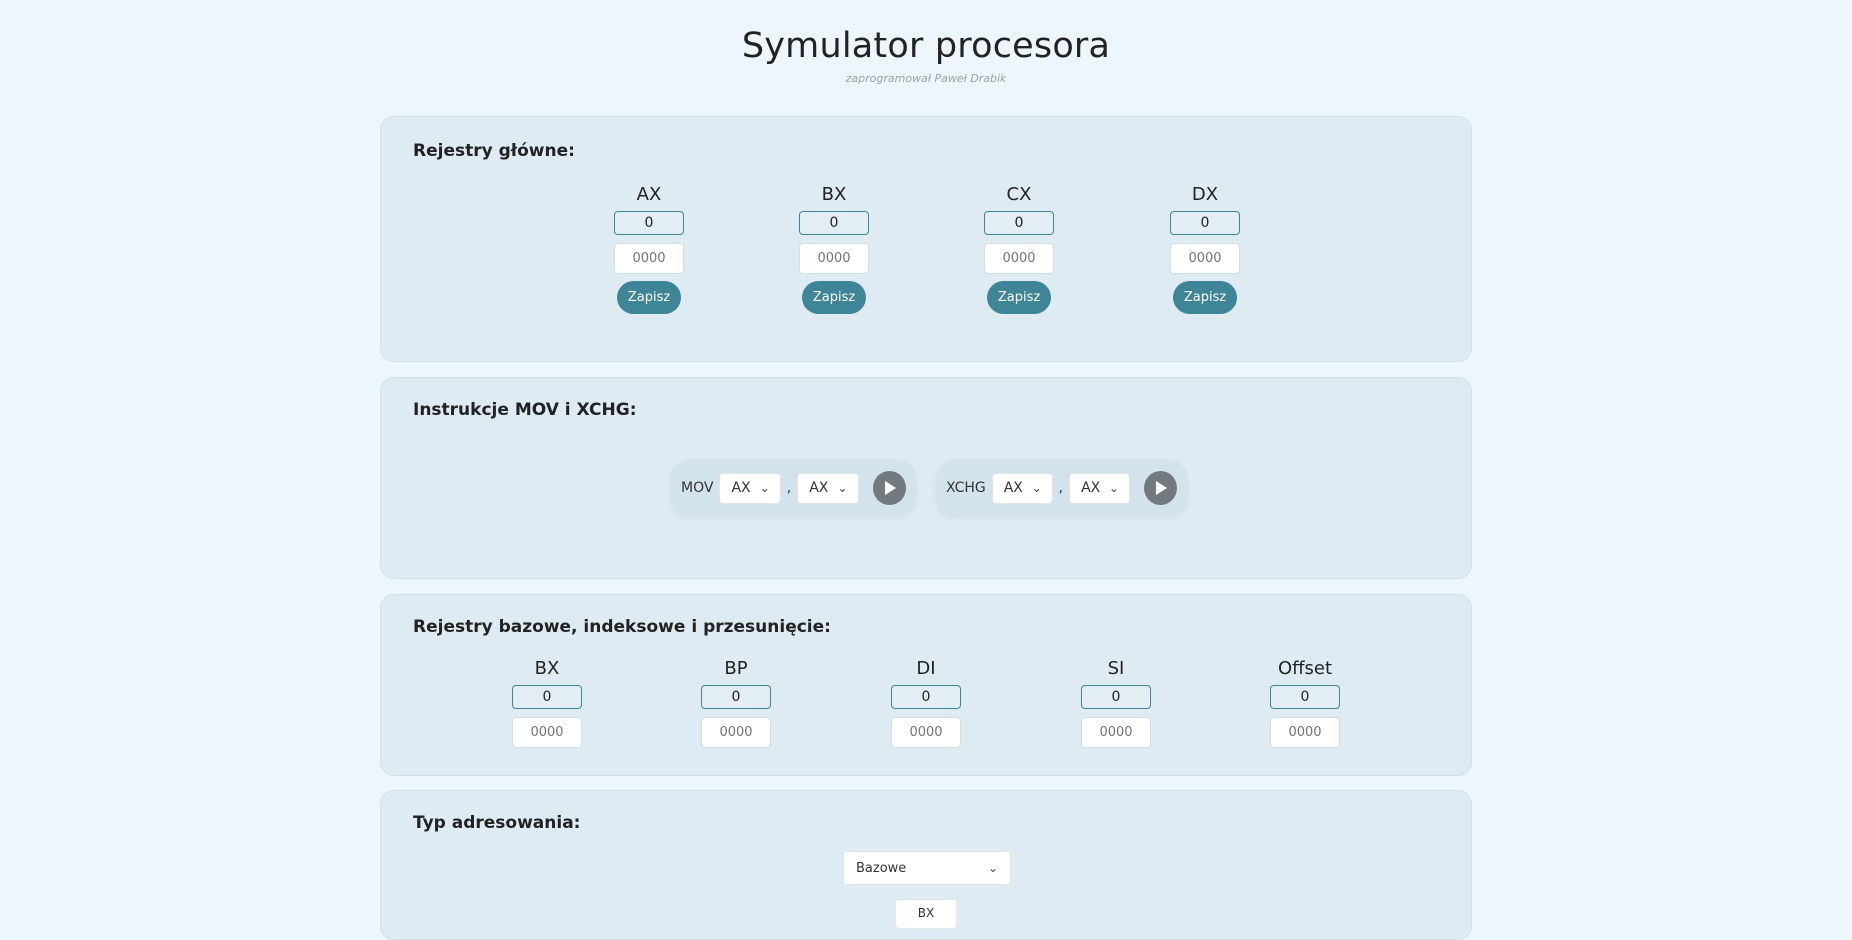 The width and height of the screenshot is (1852, 940). Describe the element at coordinates (1205, 297) in the screenshot. I see `save-dx-button: Zapisz` at that location.